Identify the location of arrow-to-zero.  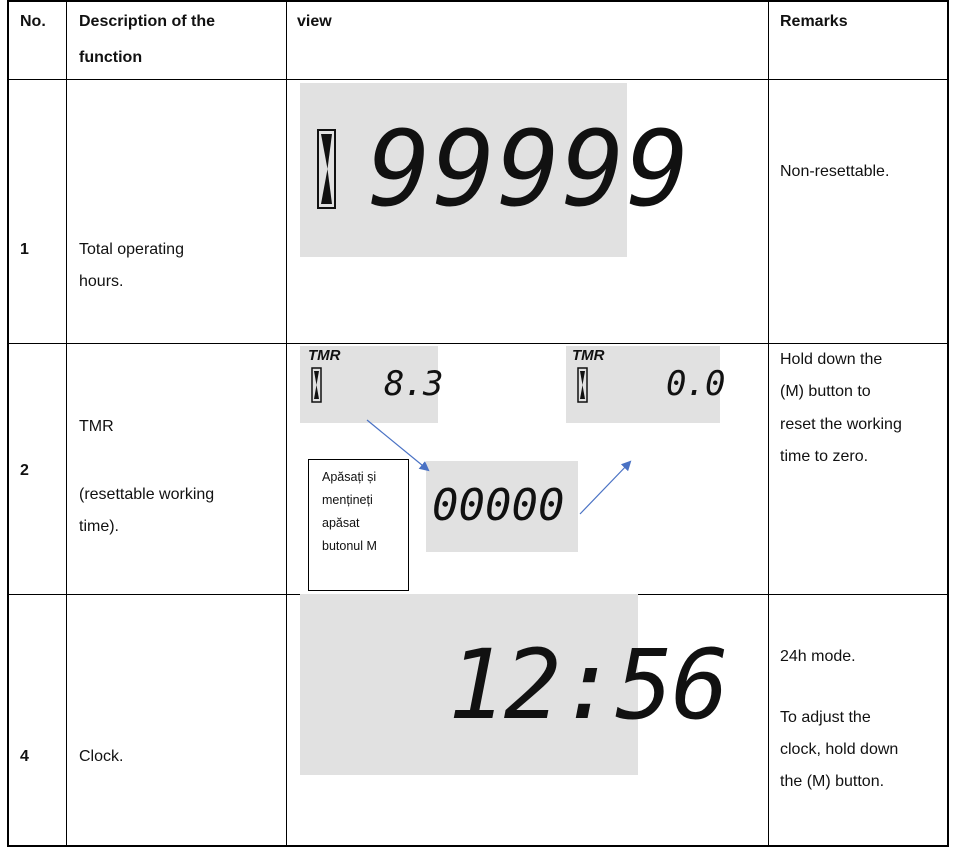
(605, 487).